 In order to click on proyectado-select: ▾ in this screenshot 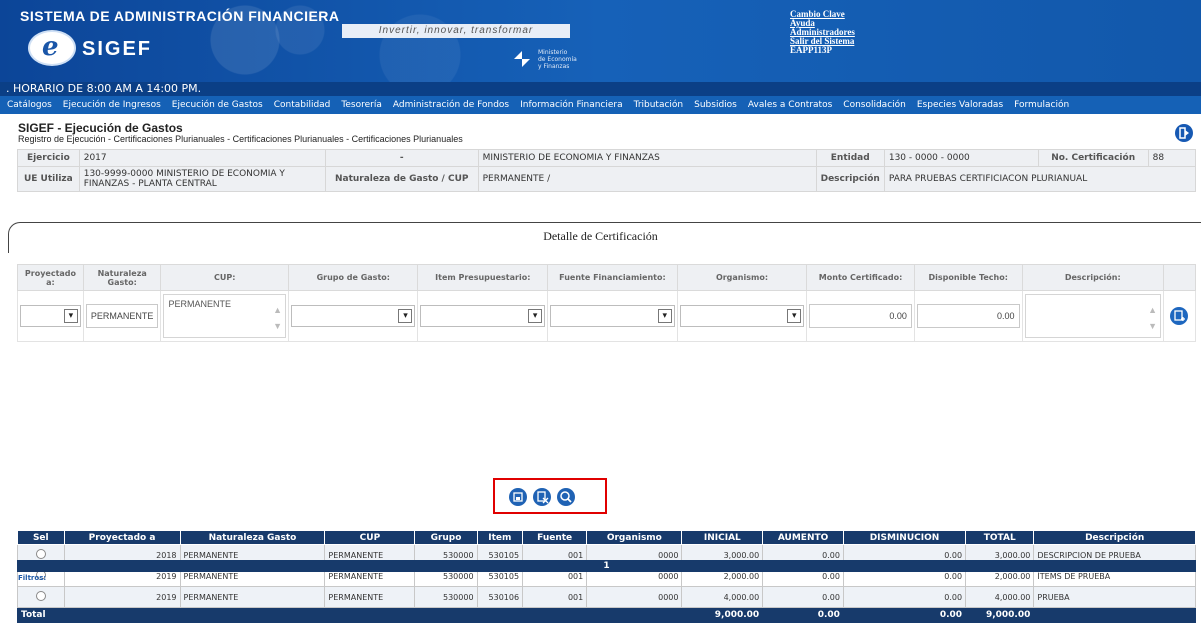, I will do `click(50, 316)`.